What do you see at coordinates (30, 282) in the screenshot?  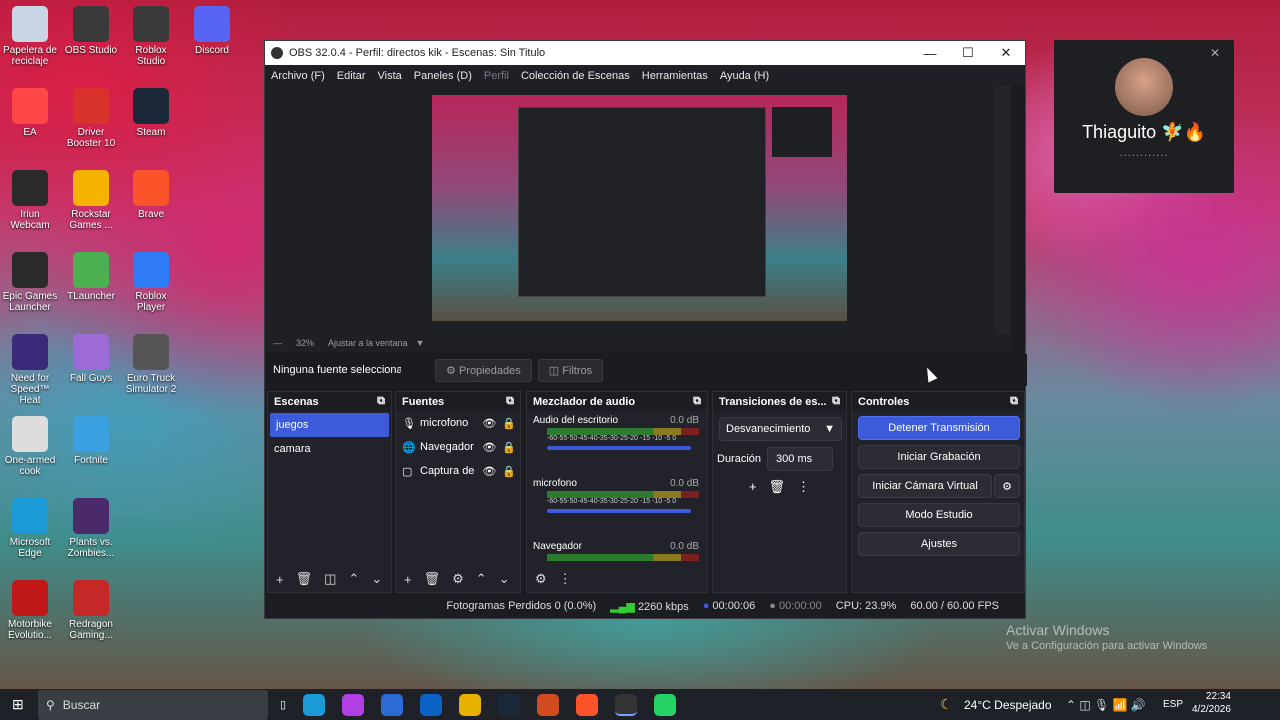 I see `desktop-icon: Epic Games Launcher` at bounding box center [30, 282].